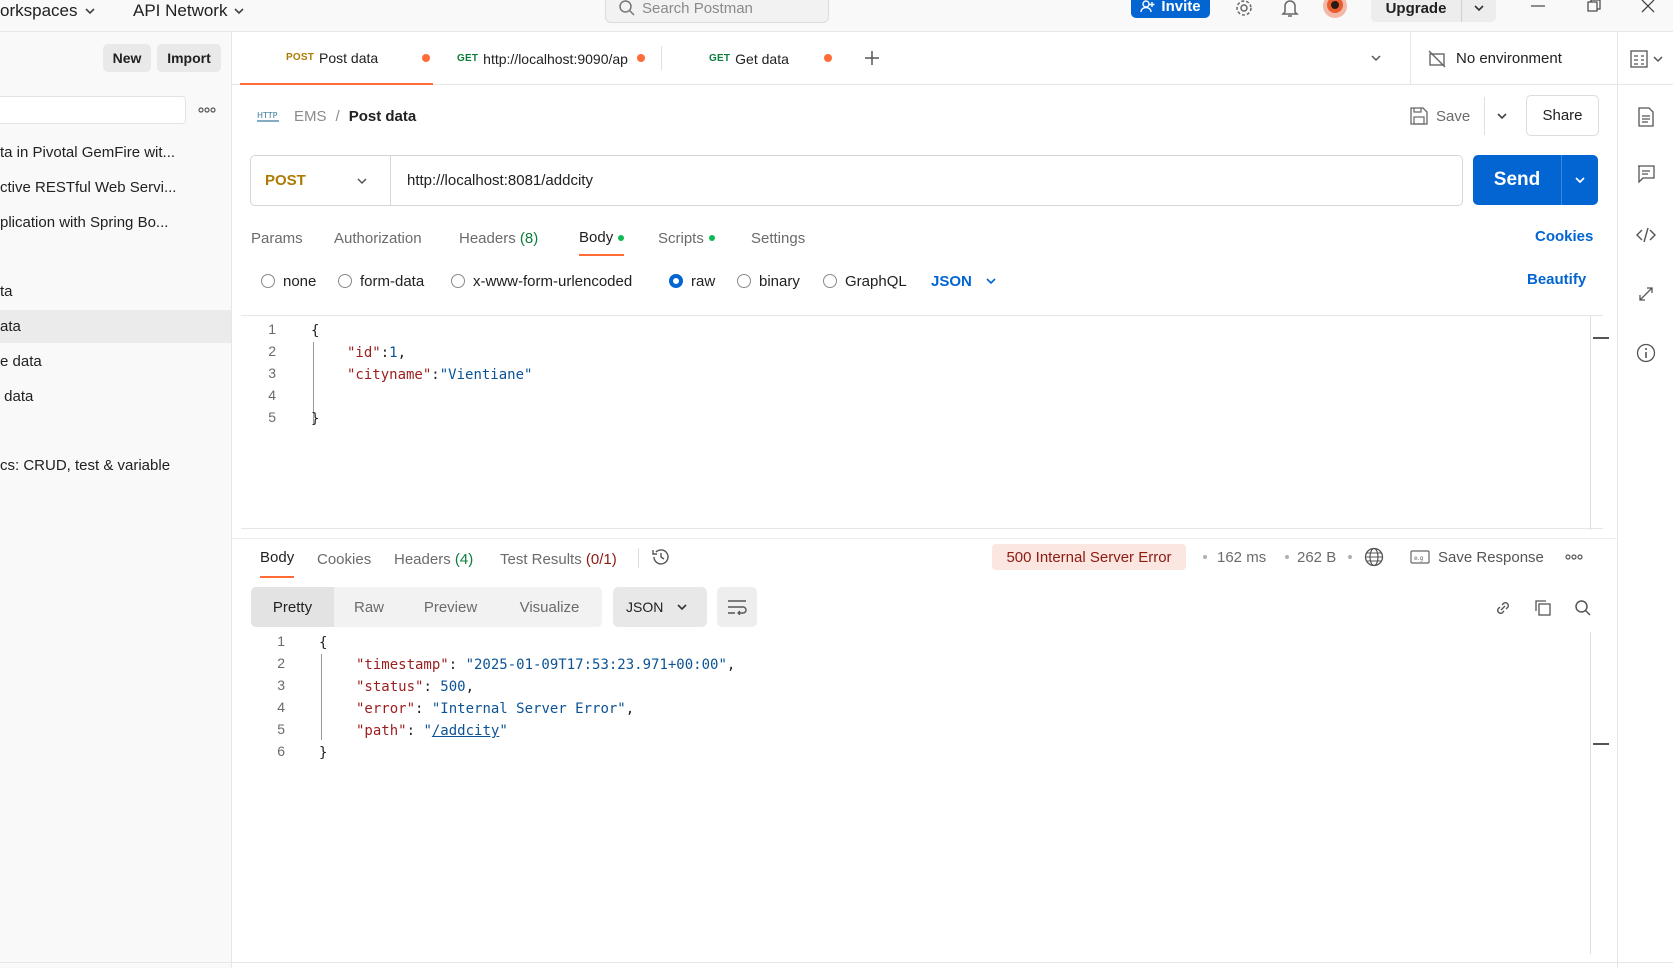 The height and width of the screenshot is (968, 1673). I want to click on json-number: 1, so click(393, 353).